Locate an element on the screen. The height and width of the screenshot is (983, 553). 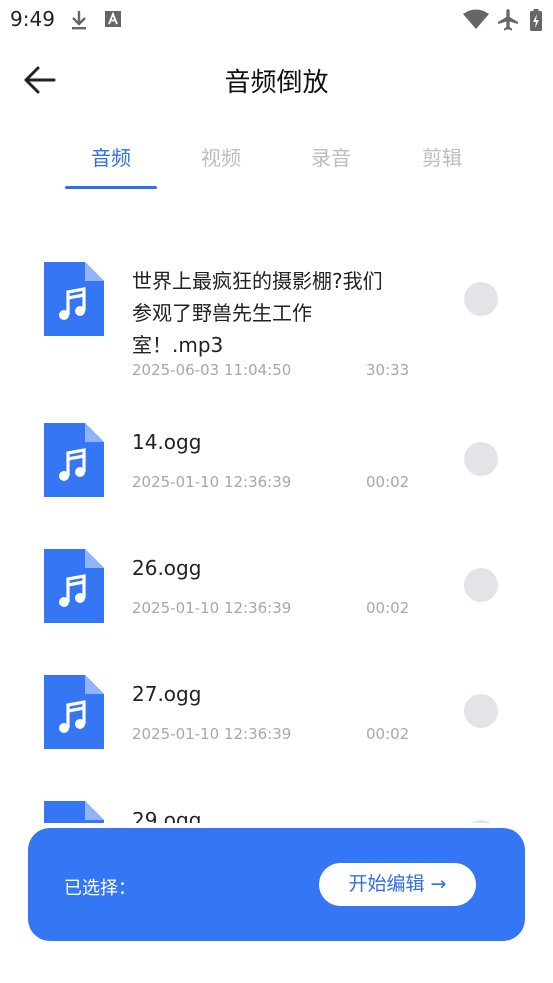
file-name: 27.ogg is located at coordinates (167, 694).